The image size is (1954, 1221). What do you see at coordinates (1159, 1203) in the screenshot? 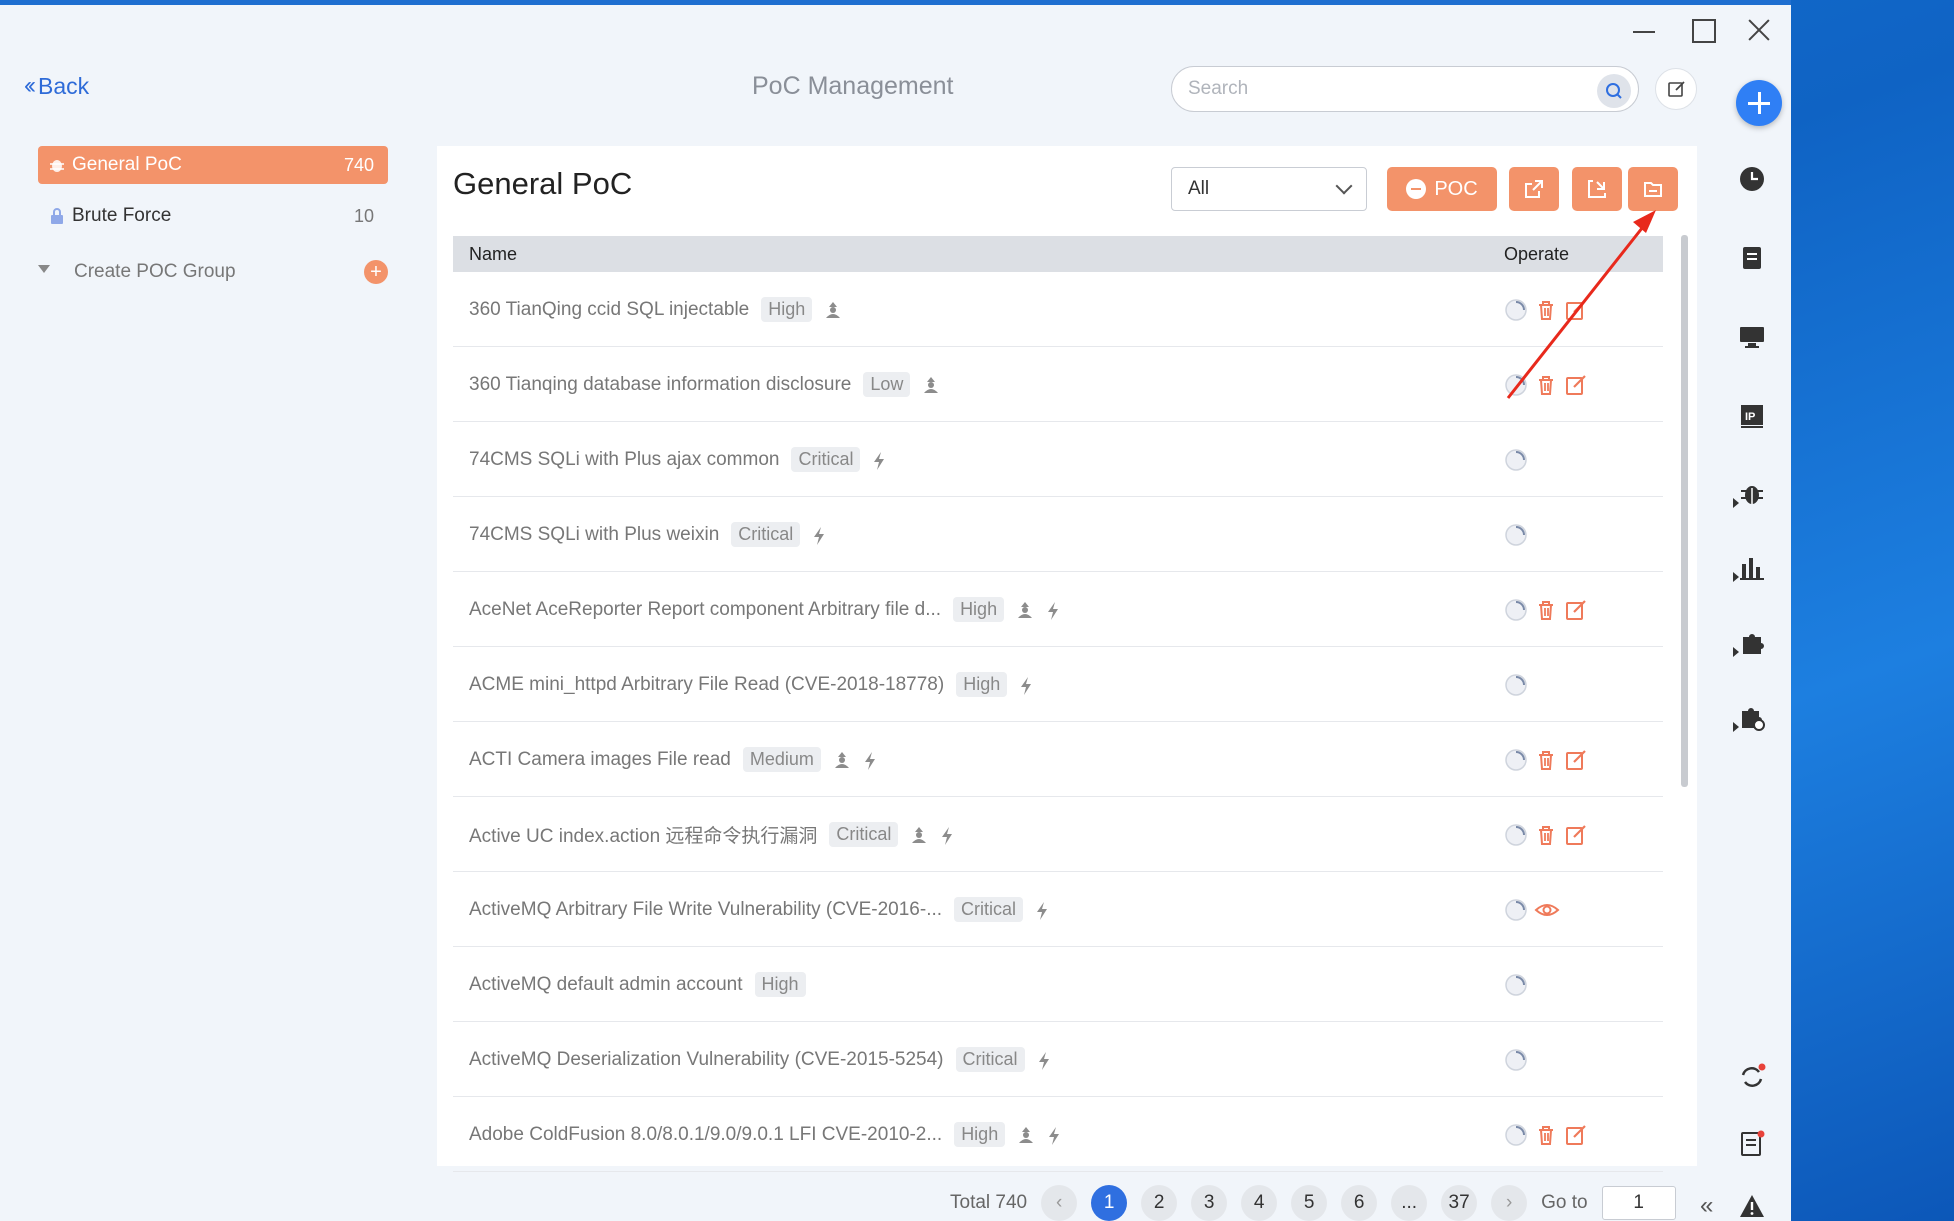
I see `page-button: 2` at bounding box center [1159, 1203].